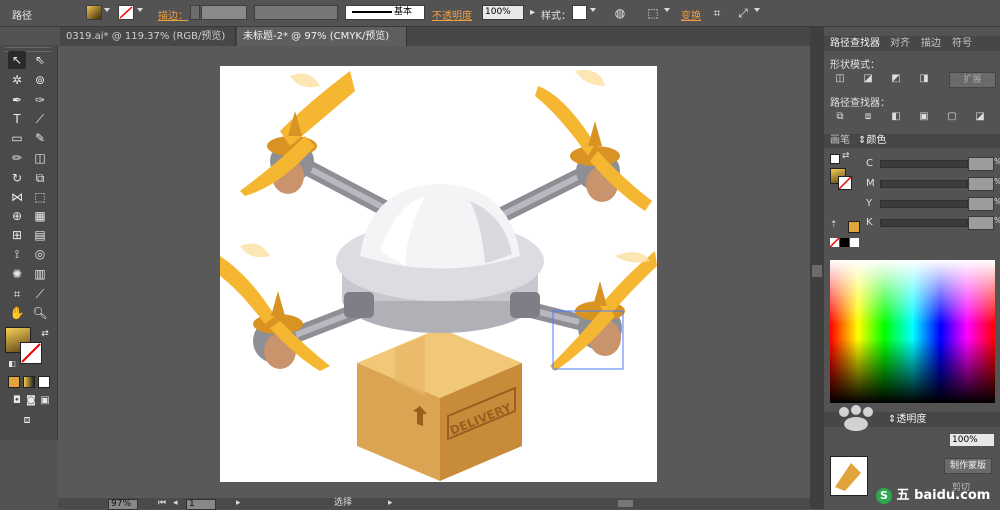  What do you see at coordinates (140, 10) in the screenshot?
I see `stroke-dropdown-icon` at bounding box center [140, 10].